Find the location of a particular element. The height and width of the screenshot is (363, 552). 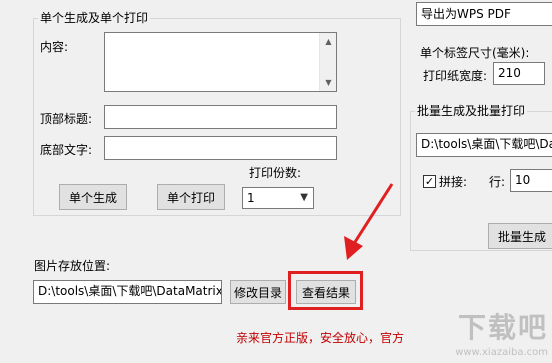

copies-select: 1 ▼ is located at coordinates (278, 198).